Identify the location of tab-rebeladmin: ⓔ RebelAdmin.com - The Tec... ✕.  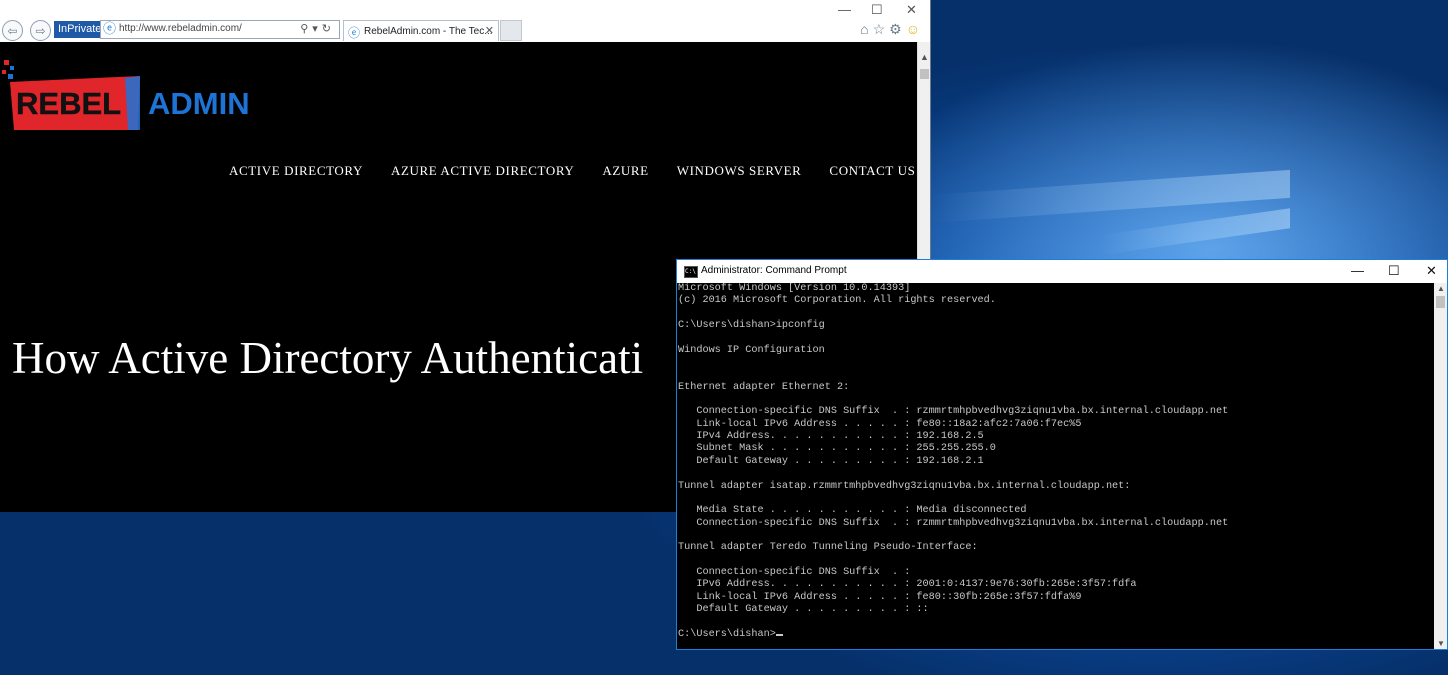
(421, 30).